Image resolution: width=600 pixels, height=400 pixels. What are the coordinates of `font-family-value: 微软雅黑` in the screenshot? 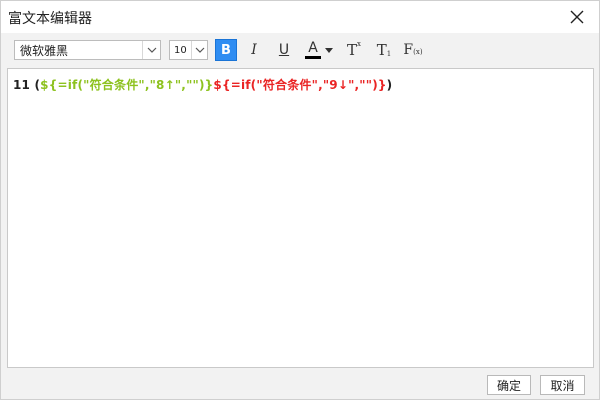 It's located at (44, 50).